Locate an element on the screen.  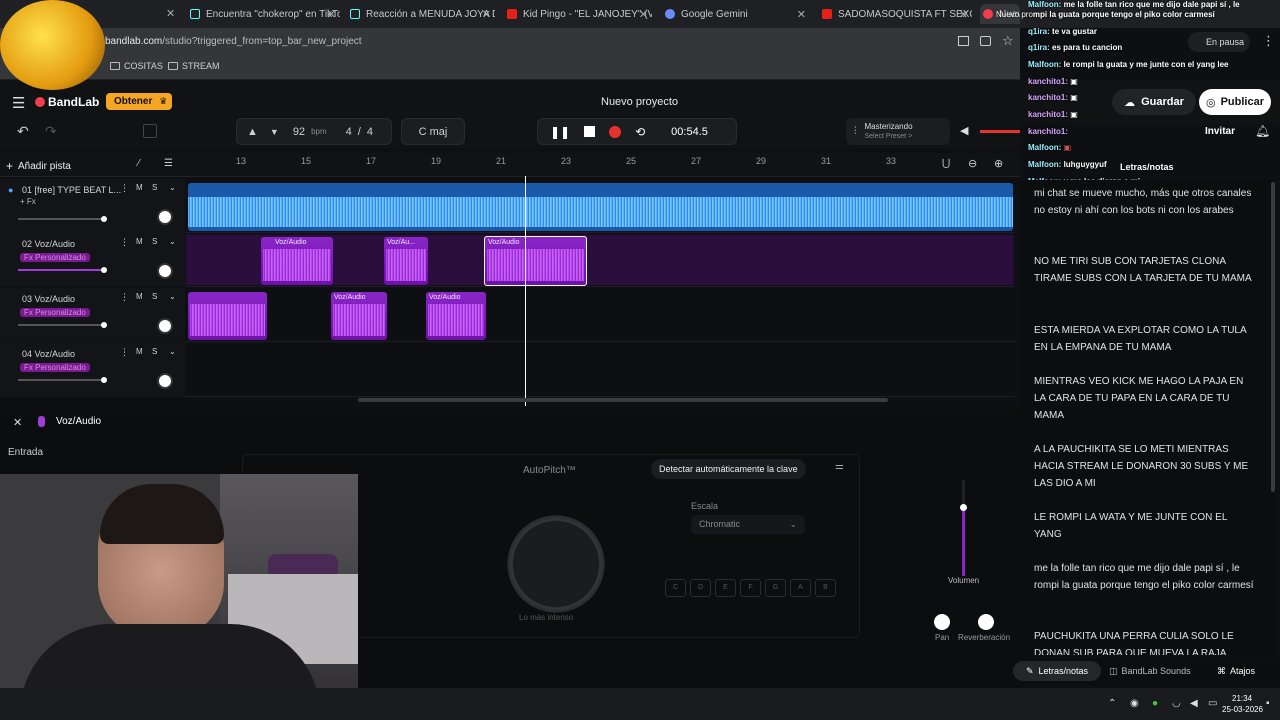
redo-icon: ↷ is located at coordinates (51, 131).